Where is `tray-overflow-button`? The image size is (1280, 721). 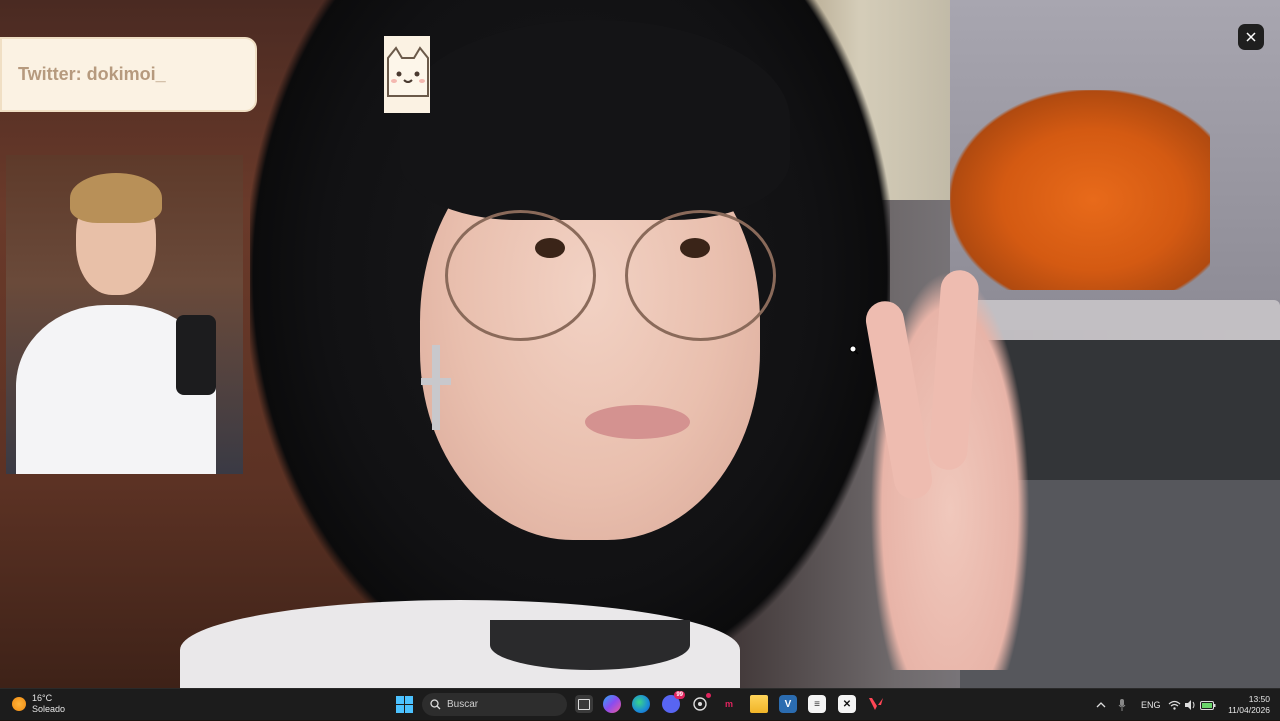 tray-overflow-button is located at coordinates (1101, 705).